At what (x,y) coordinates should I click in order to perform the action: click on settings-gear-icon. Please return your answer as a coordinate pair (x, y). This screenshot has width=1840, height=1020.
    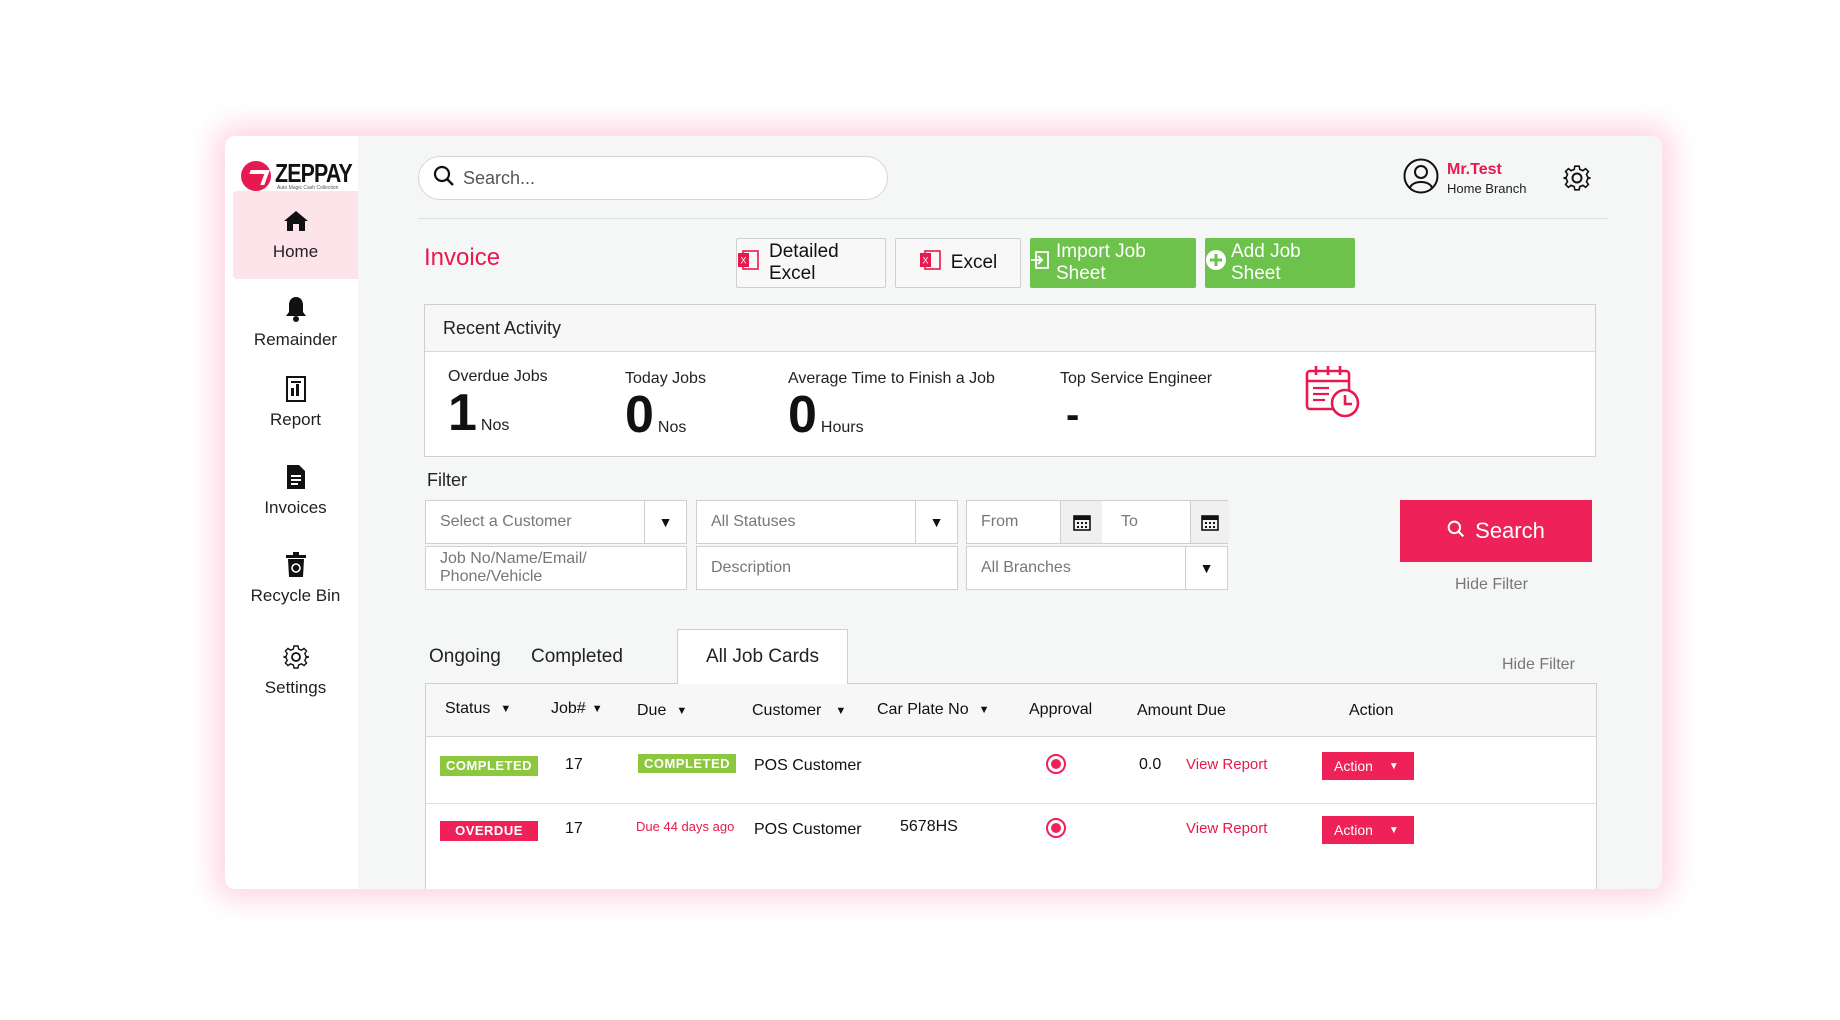
    Looking at the image, I should click on (1577, 180).